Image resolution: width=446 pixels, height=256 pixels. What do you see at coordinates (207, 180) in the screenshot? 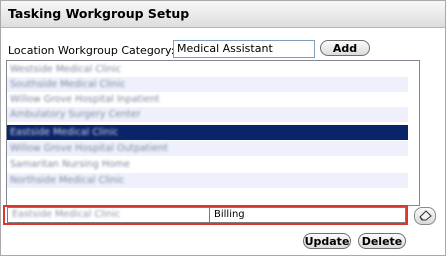
I see `list-item: Northside Medical Clinic` at bounding box center [207, 180].